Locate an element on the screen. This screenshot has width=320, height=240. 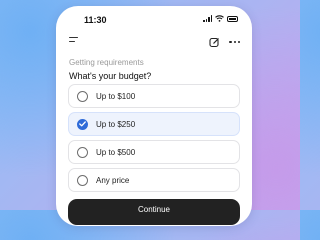
status-icons is located at coordinates (220, 18).